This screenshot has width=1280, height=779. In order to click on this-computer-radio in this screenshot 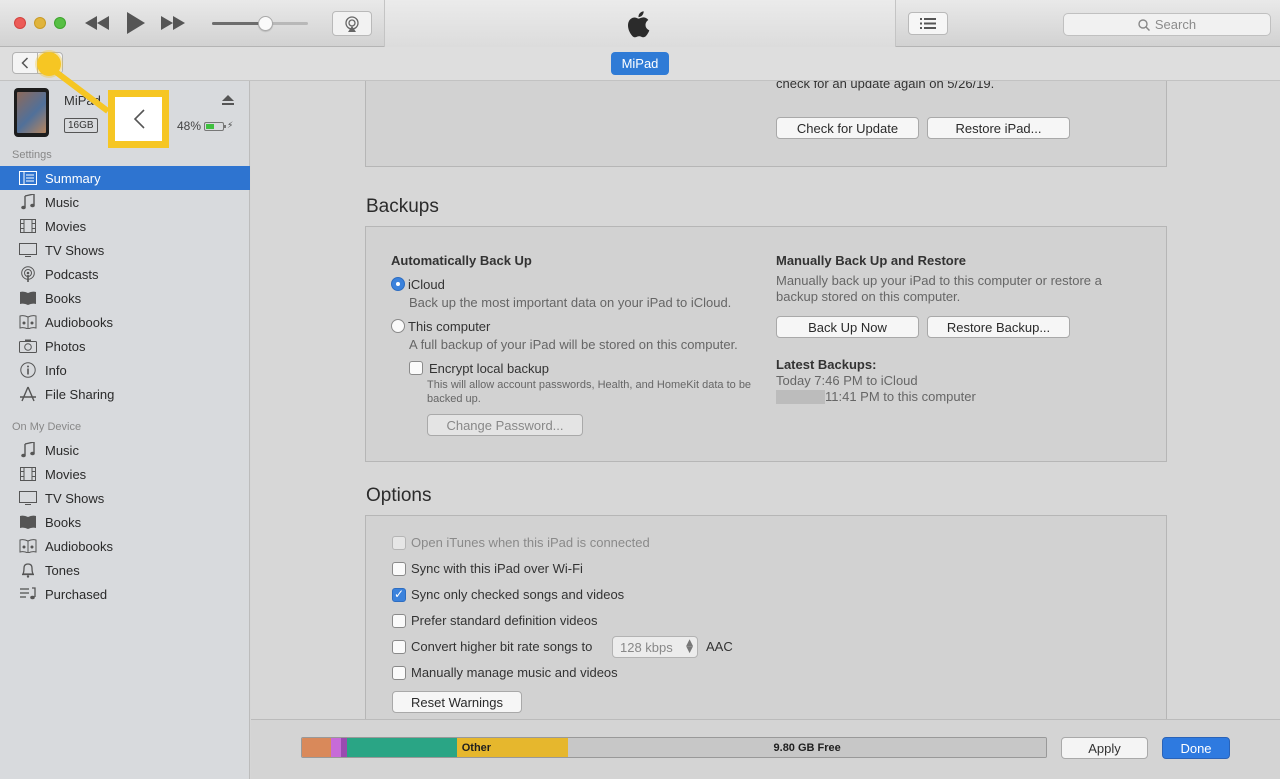, I will do `click(398, 326)`.